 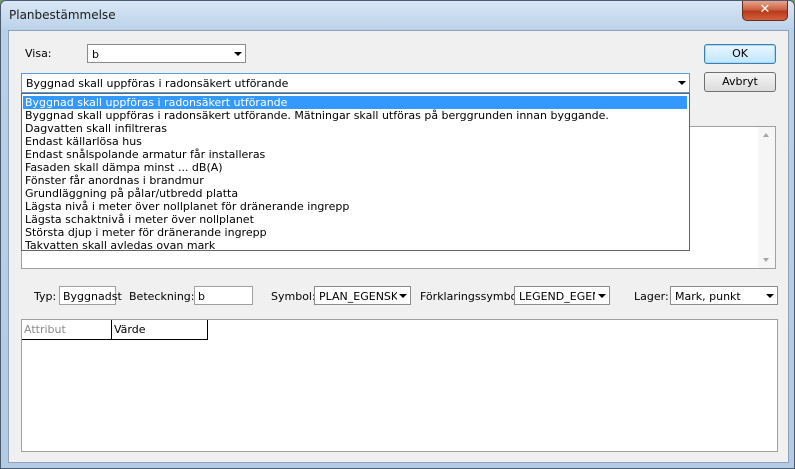 What do you see at coordinates (766, 135) in the screenshot?
I see `scroll-up-icon` at bounding box center [766, 135].